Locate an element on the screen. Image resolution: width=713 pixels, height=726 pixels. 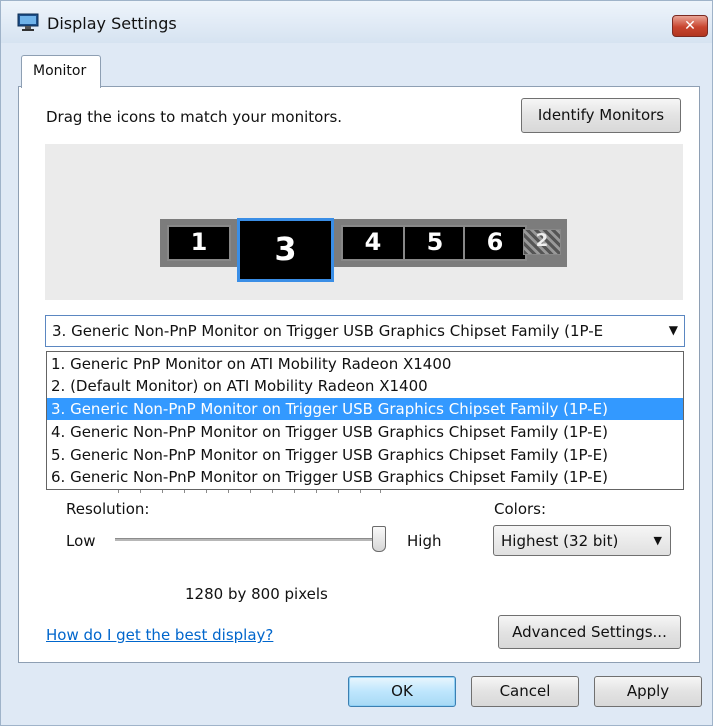
resolution-value: 1280 by 800 pixels is located at coordinates (256, 594).